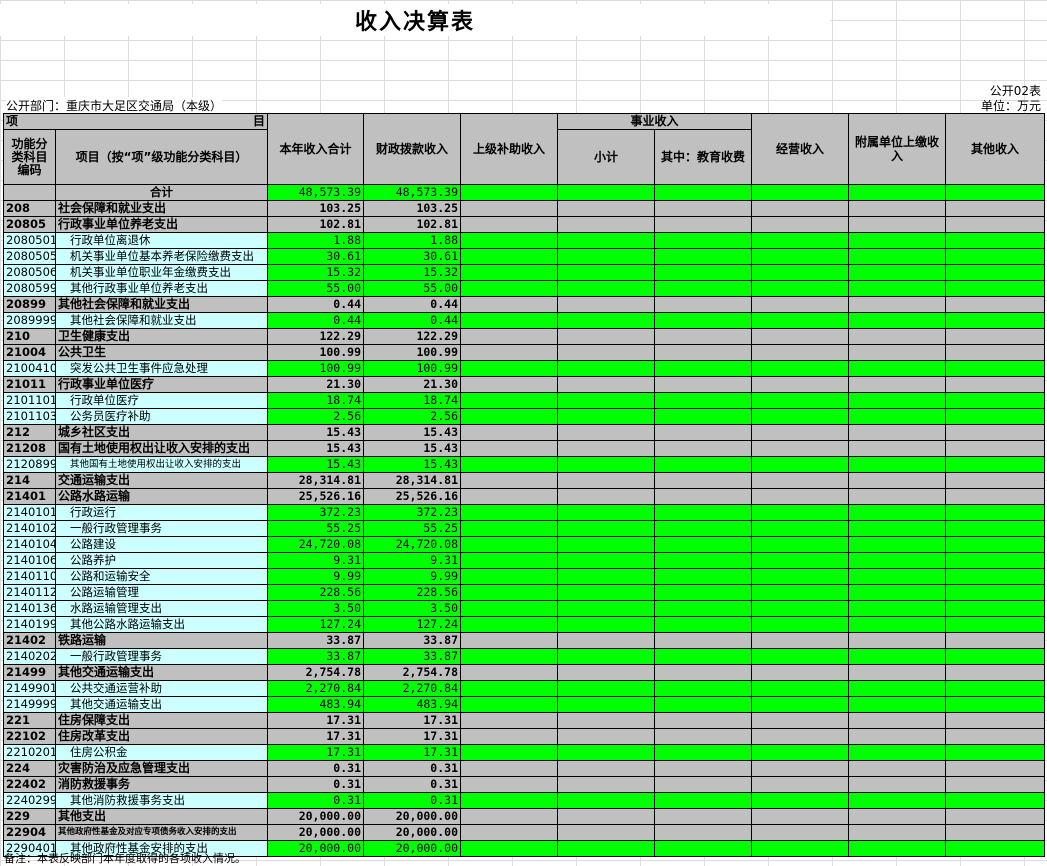  Describe the element at coordinates (315, 544) in the screenshot. I see `row-total: 24,720.08` at that location.